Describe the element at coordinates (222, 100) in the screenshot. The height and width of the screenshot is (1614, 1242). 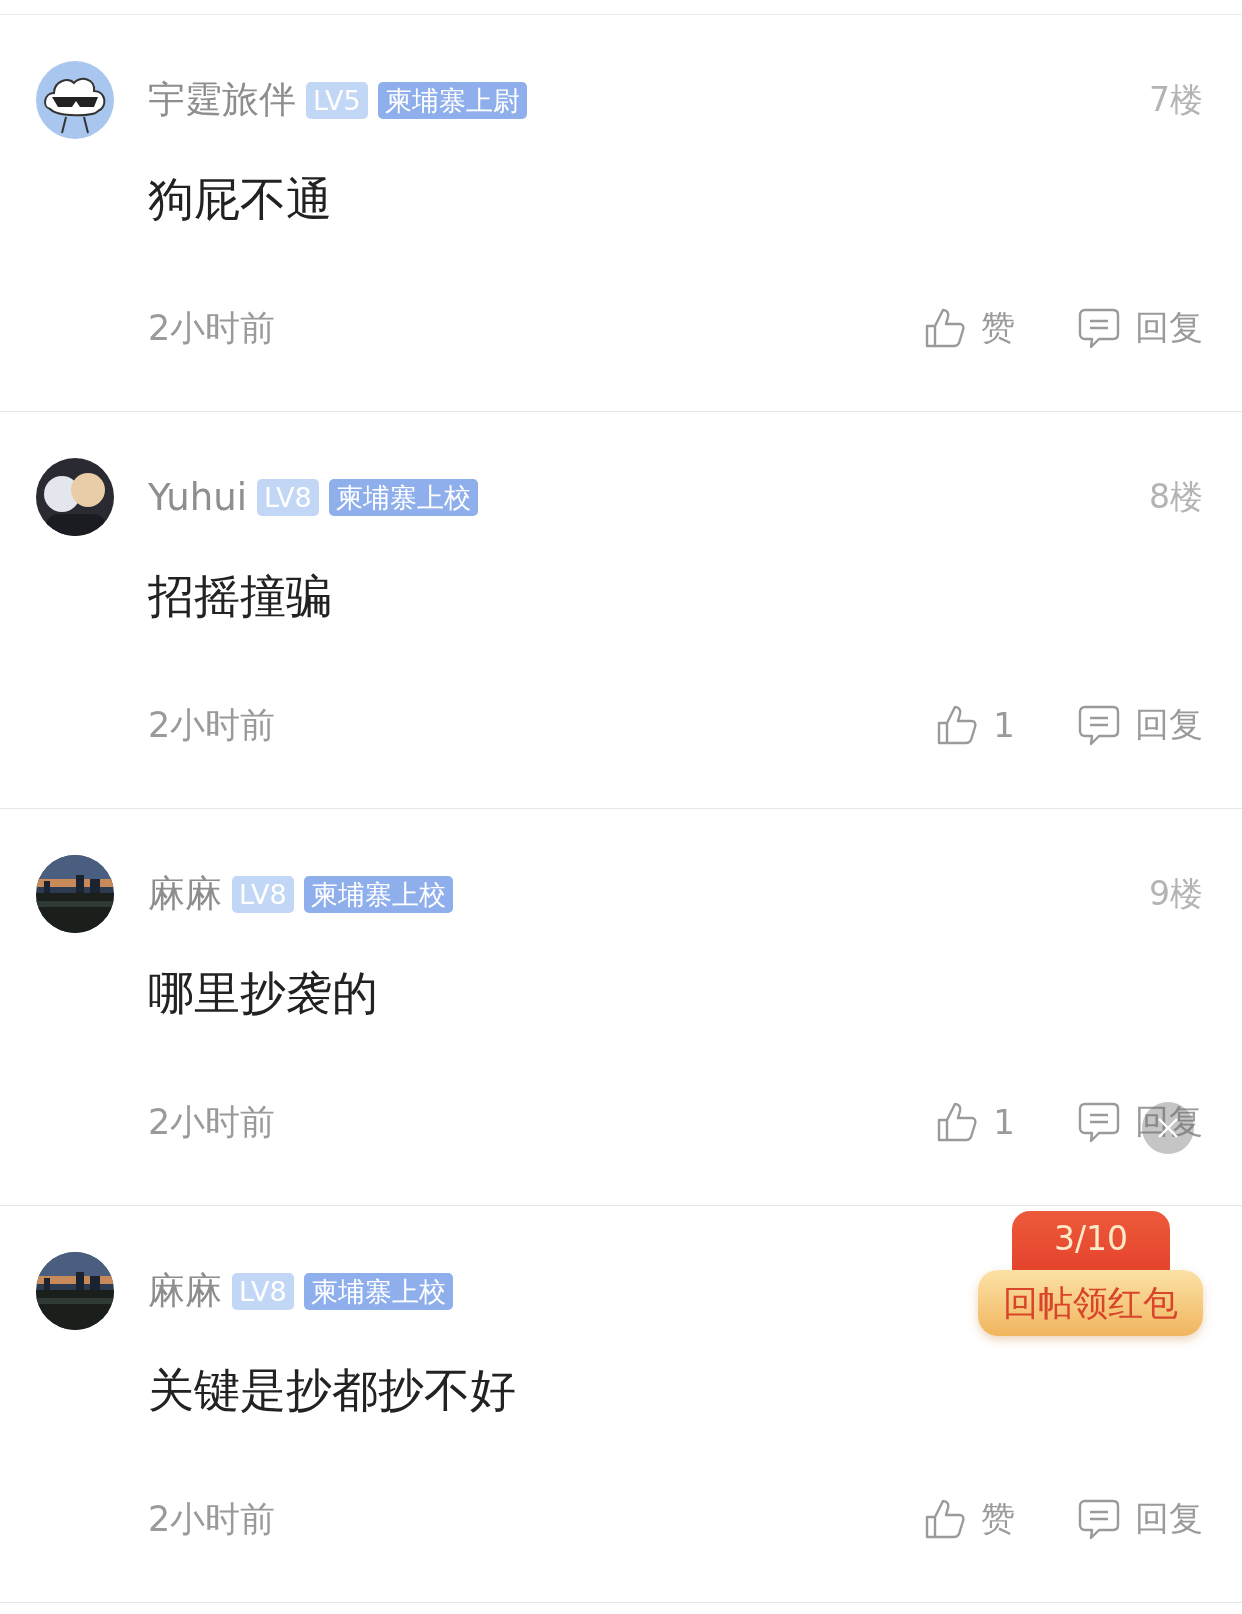
I see `user-name: 宇霆旅伴` at that location.